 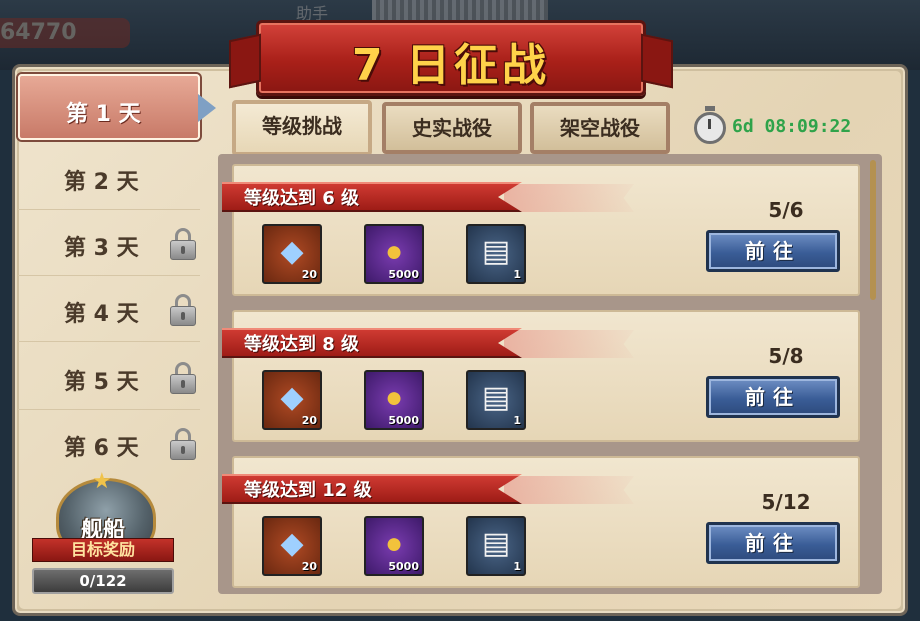 I want to click on background-score: 64770, so click(x=65, y=33).